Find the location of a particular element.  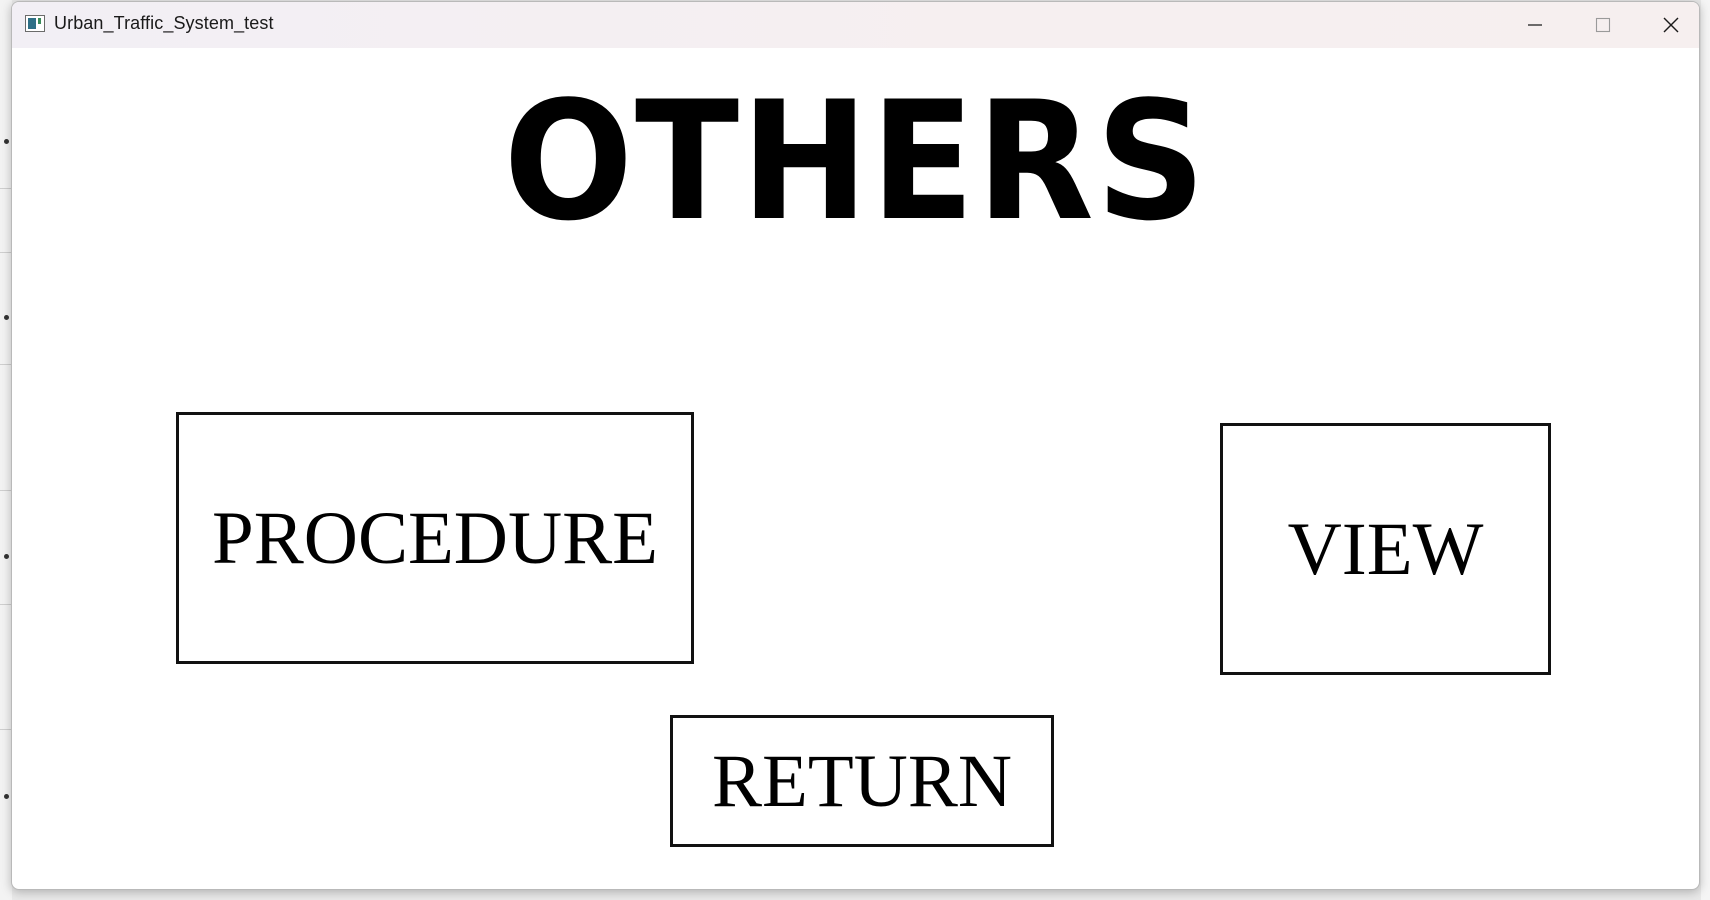

maximize-icon is located at coordinates (1603, 25).